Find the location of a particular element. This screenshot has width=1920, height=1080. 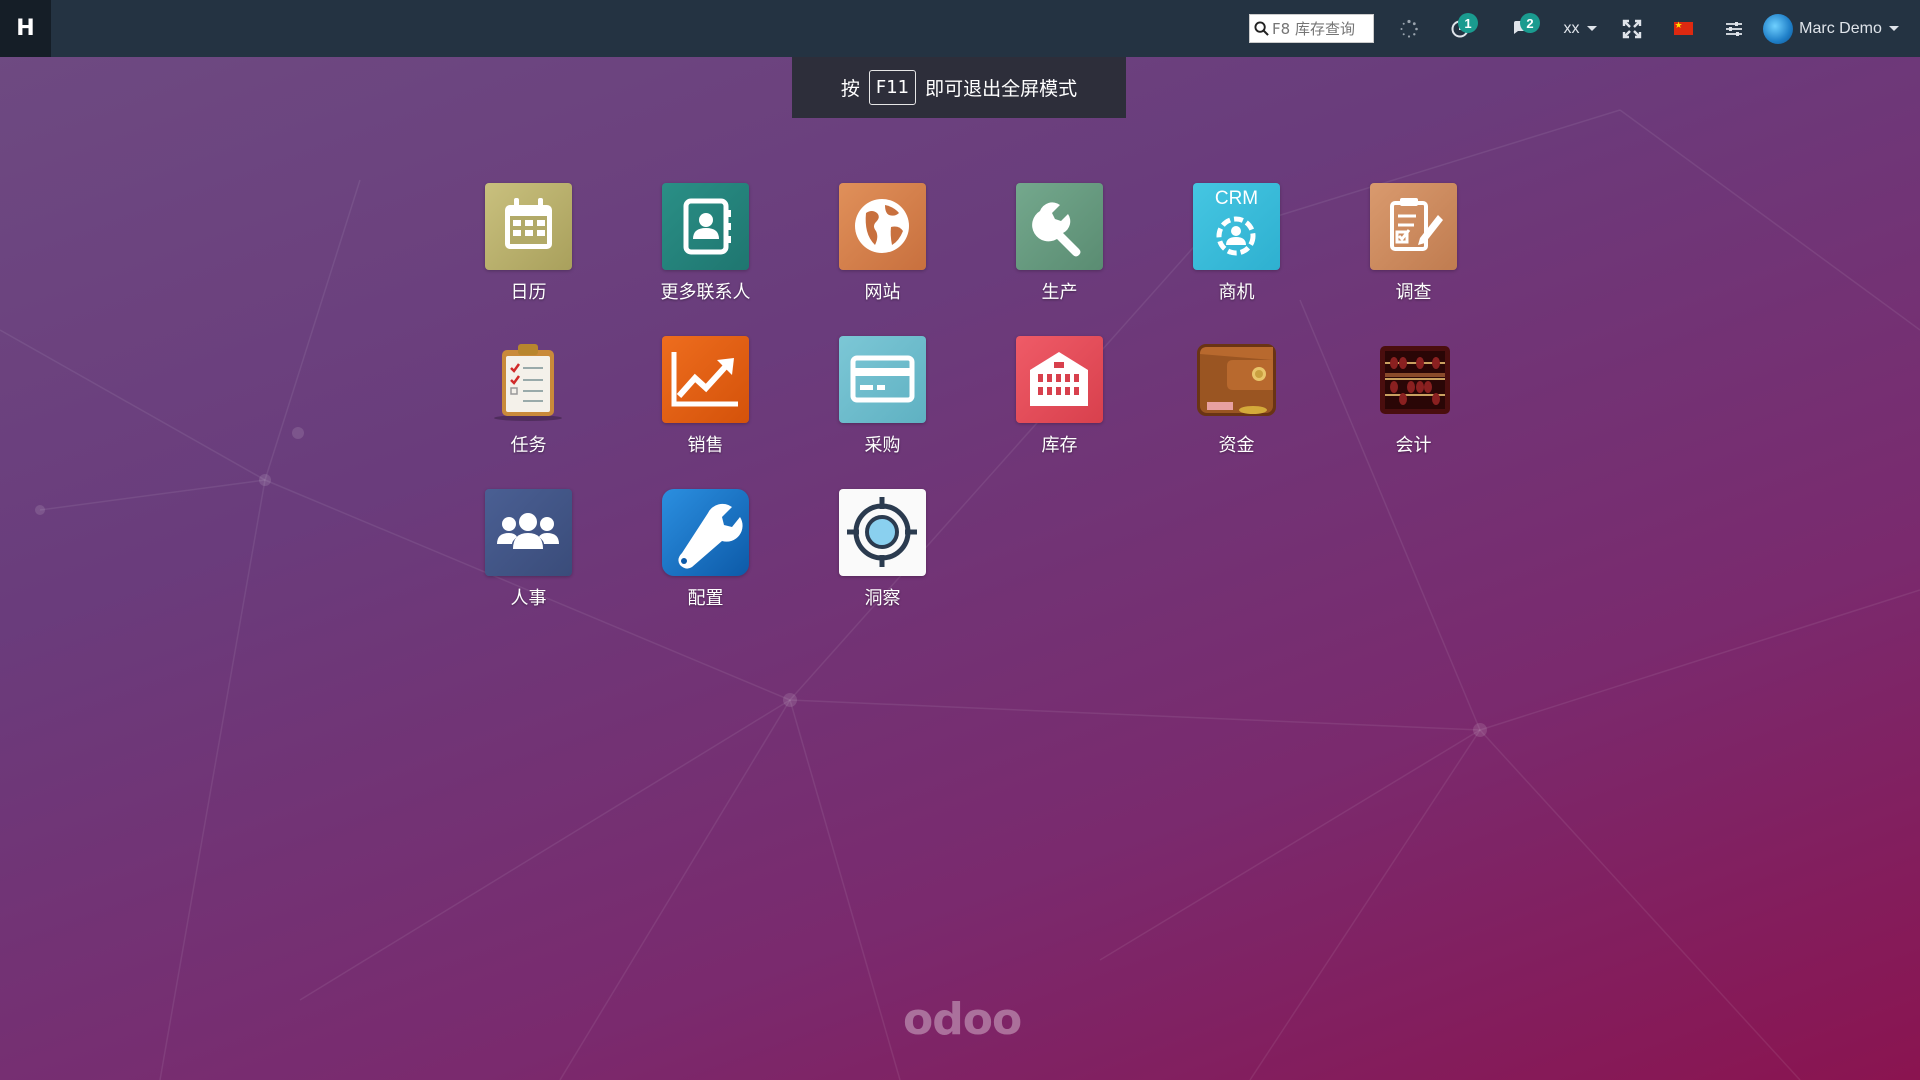

avatar is located at coordinates (1778, 28).